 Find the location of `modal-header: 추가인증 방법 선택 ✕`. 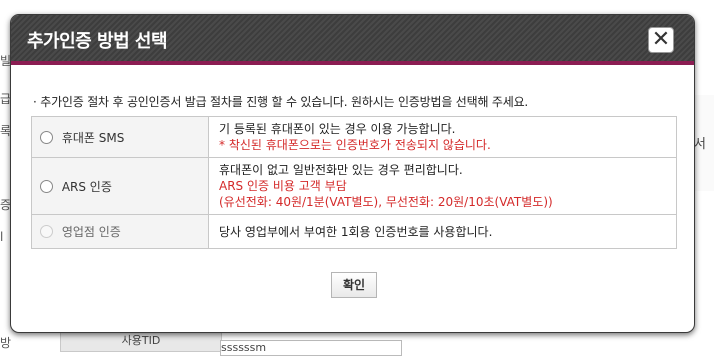

modal-header: 추가인증 방법 선택 ✕ is located at coordinates (352, 40).